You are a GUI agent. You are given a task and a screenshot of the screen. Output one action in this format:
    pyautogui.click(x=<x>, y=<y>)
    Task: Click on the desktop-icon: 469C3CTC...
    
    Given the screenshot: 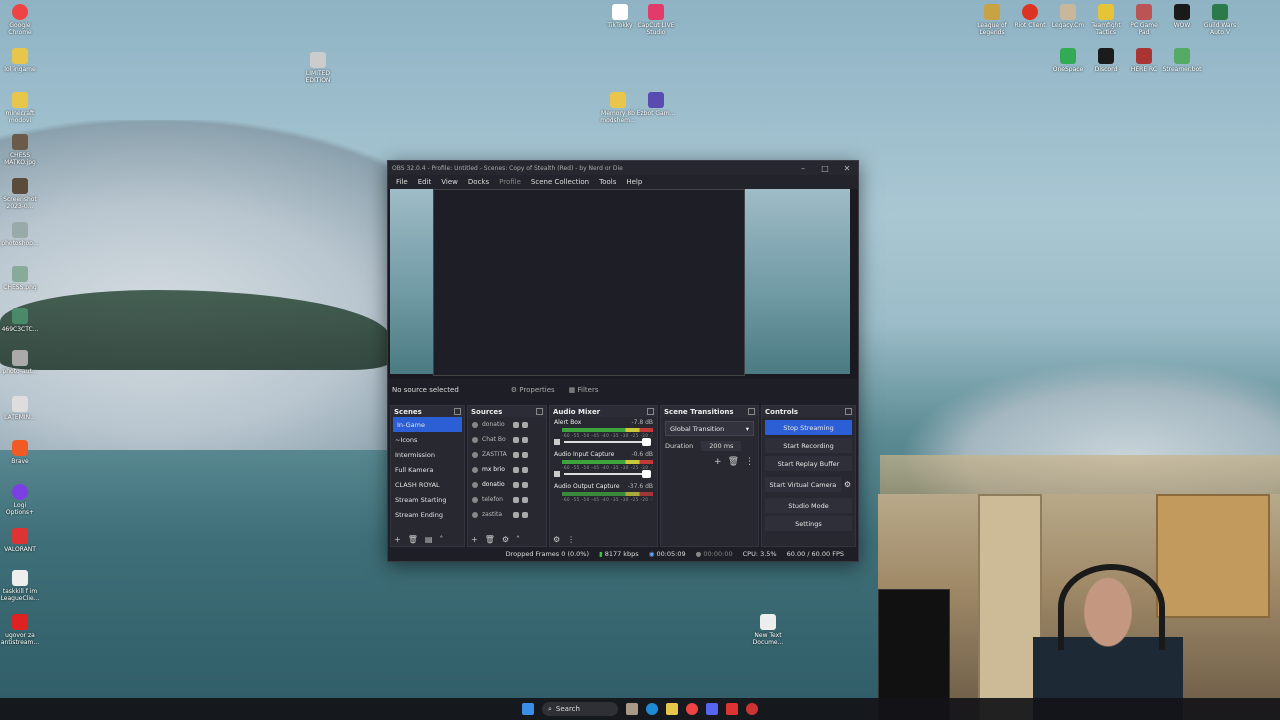 What is the action you would take?
    pyautogui.click(x=20, y=320)
    